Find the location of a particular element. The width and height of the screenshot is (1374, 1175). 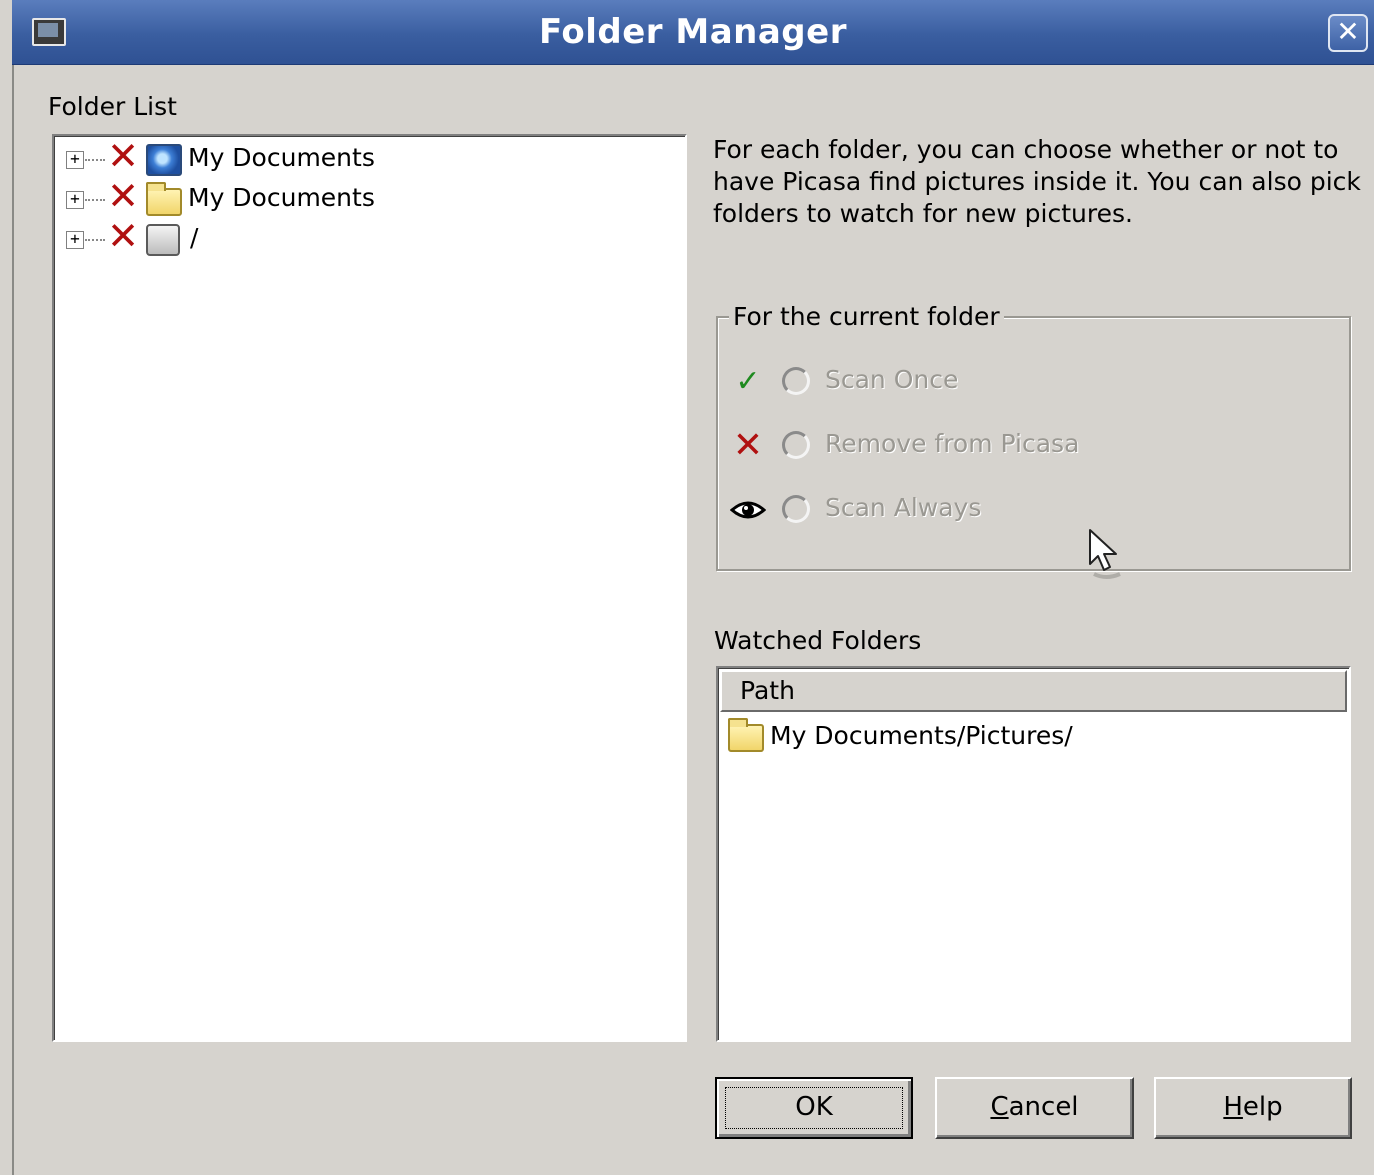

help-button: Help is located at coordinates (1253, 1108).